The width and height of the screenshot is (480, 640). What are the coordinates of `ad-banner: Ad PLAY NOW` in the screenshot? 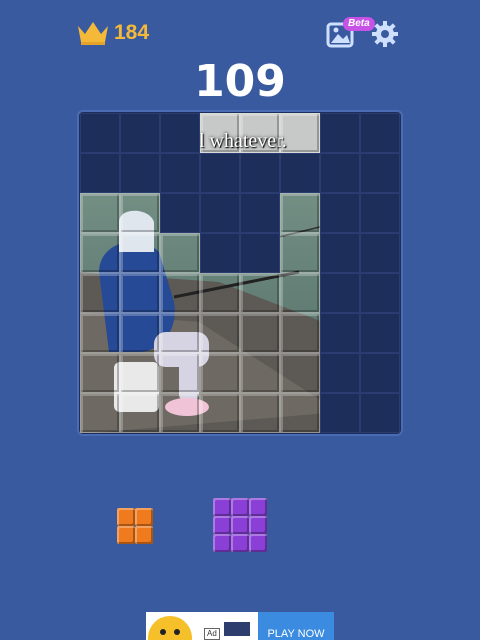 It's located at (240, 626).